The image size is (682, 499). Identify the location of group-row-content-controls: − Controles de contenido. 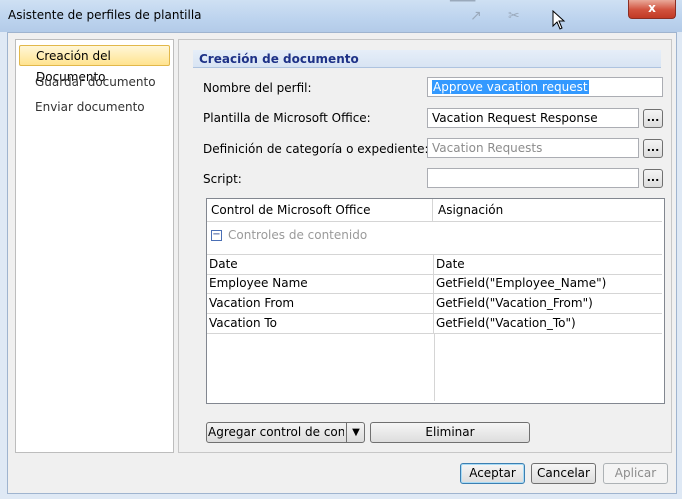
(289, 236).